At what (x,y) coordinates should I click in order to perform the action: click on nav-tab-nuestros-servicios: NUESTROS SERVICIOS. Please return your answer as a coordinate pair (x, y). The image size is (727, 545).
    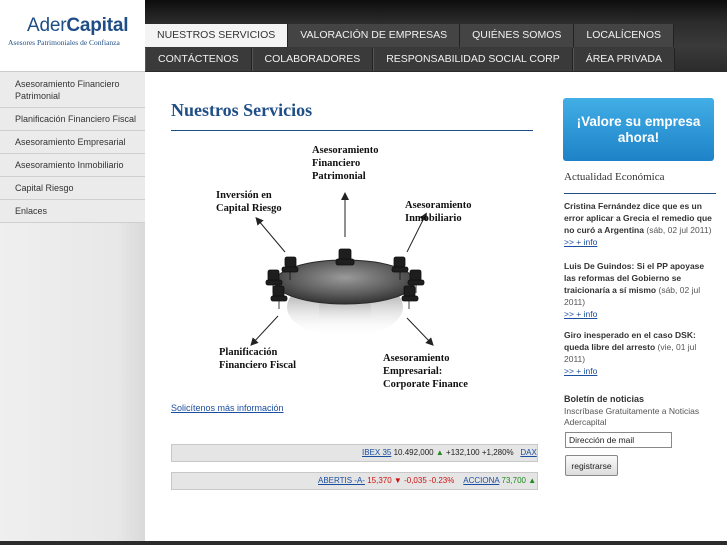
    Looking at the image, I should click on (217, 35).